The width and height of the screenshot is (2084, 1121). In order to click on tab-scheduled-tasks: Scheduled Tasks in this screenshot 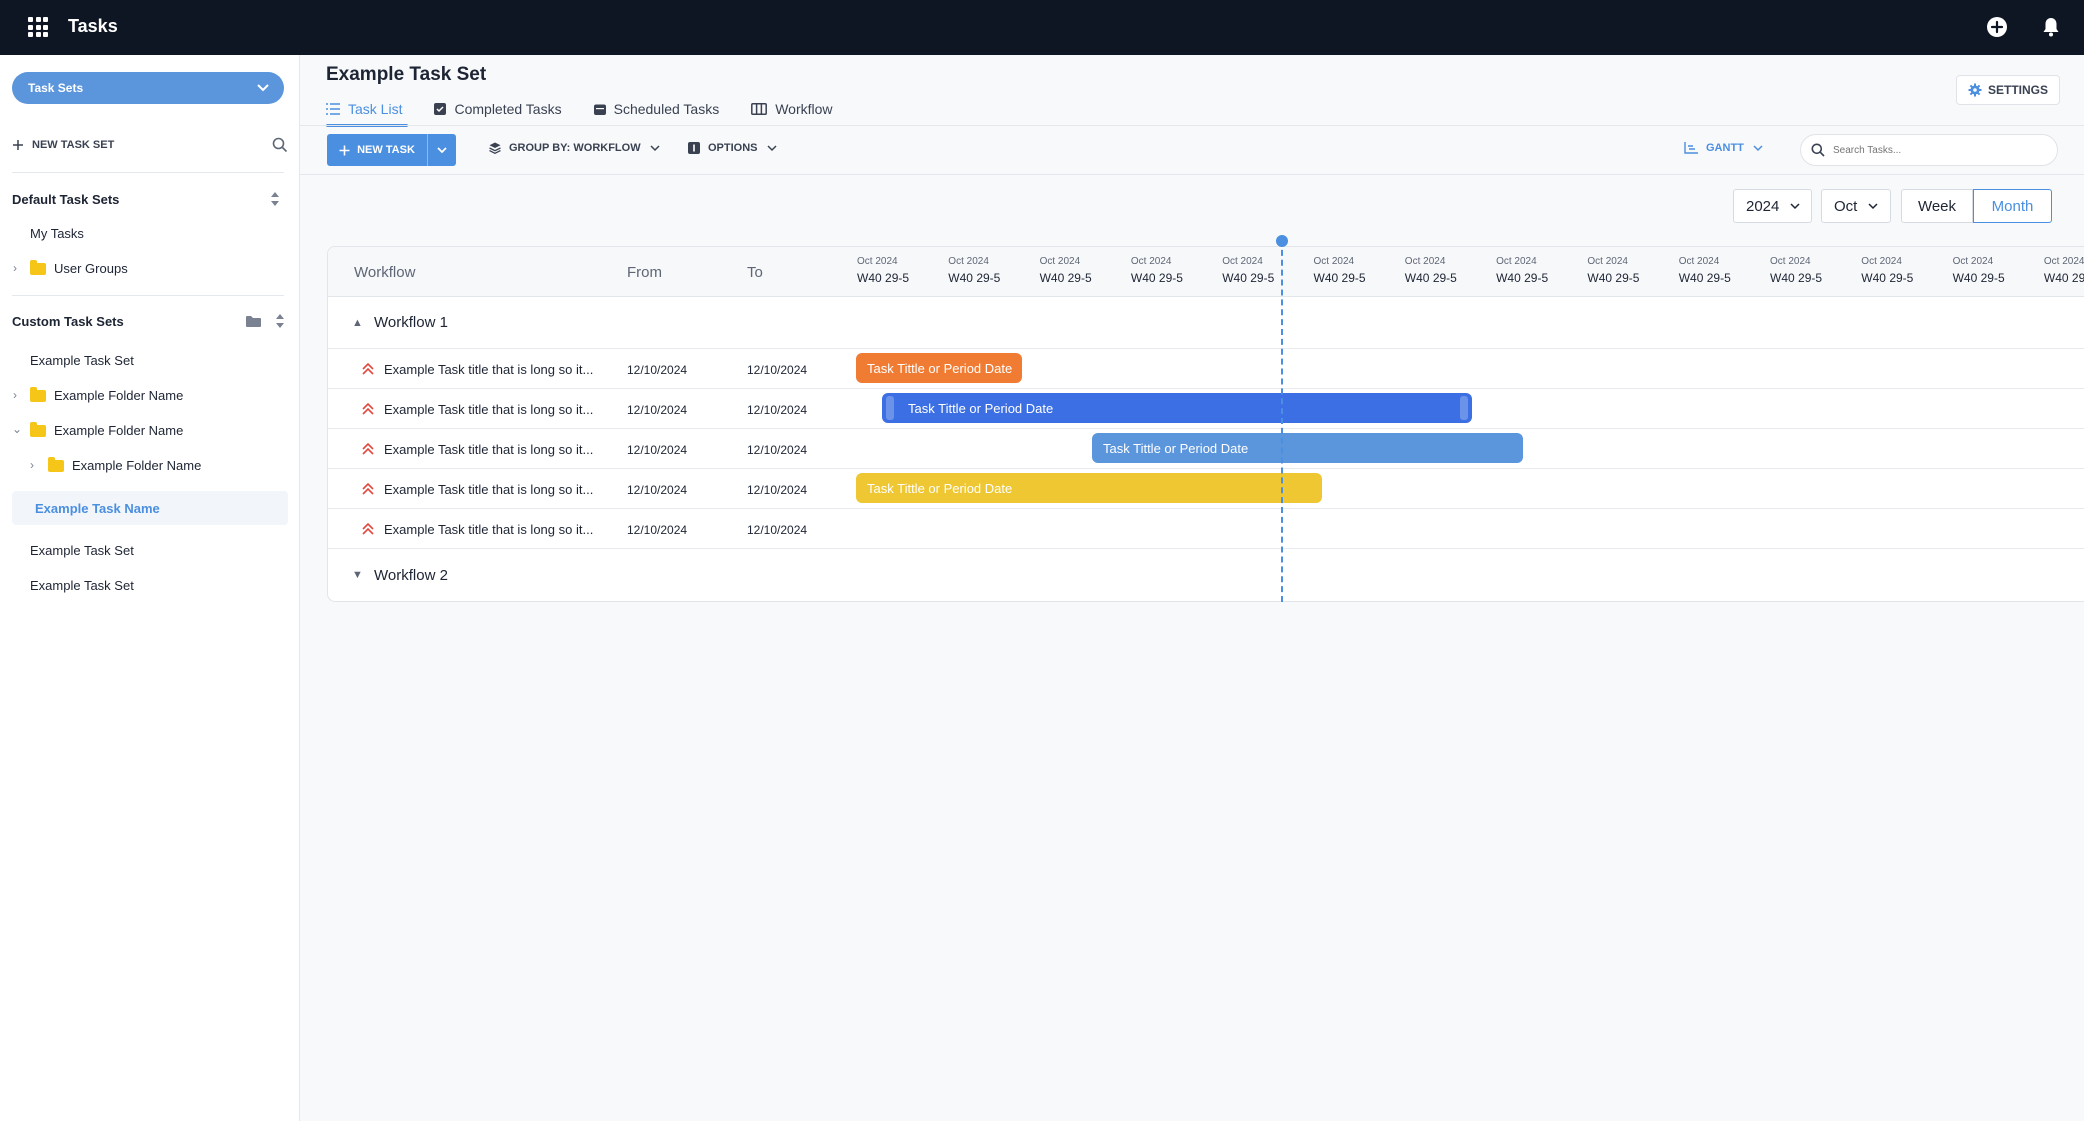, I will do `click(656, 109)`.